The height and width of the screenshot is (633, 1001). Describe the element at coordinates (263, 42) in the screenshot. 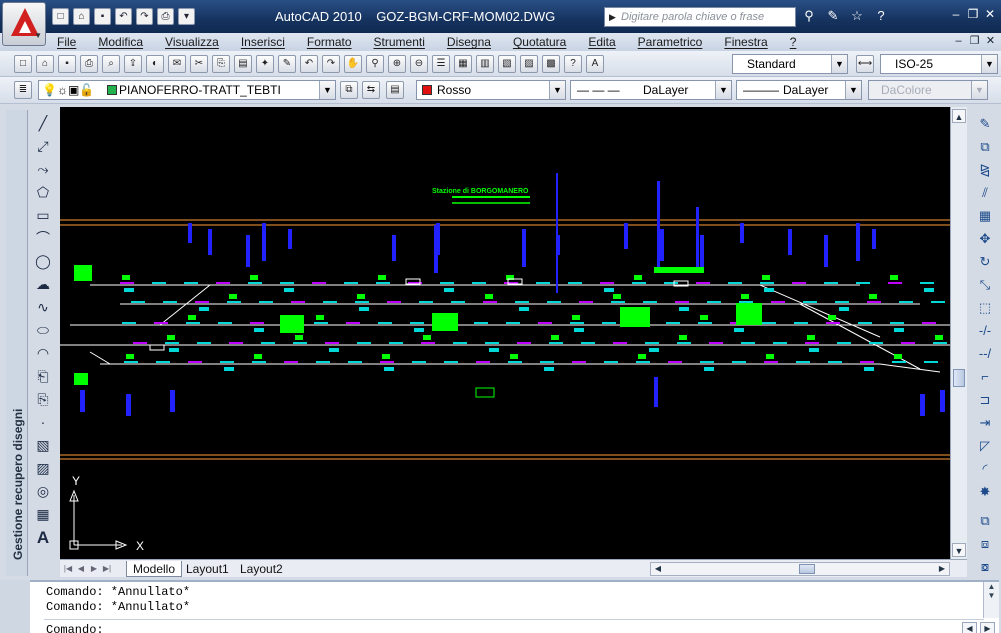

I see `menu-item-inserisci: Inserisci` at that location.